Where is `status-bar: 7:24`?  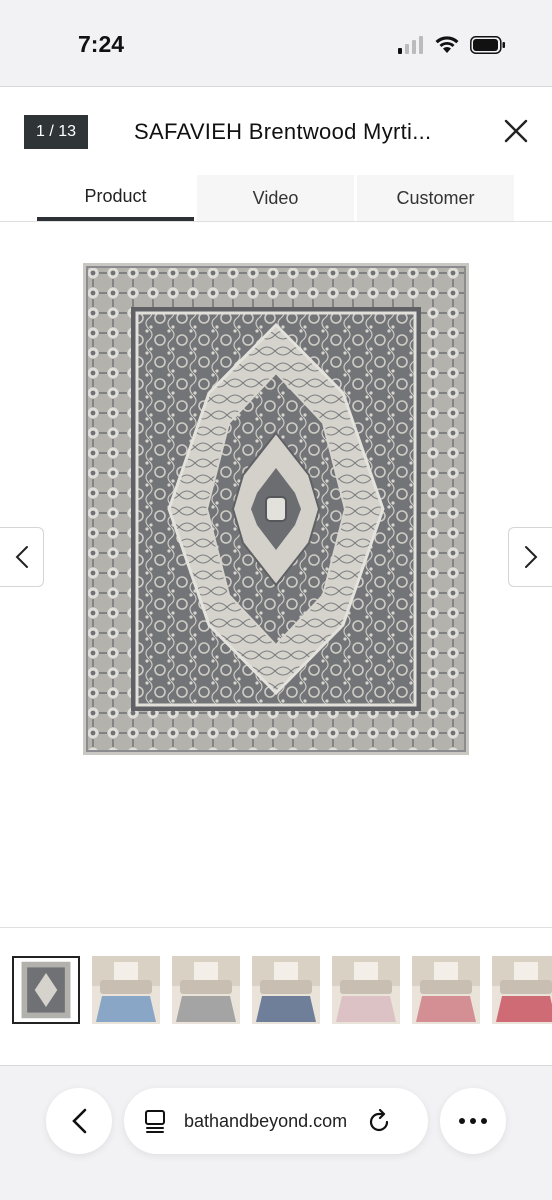 status-bar: 7:24 is located at coordinates (276, 43).